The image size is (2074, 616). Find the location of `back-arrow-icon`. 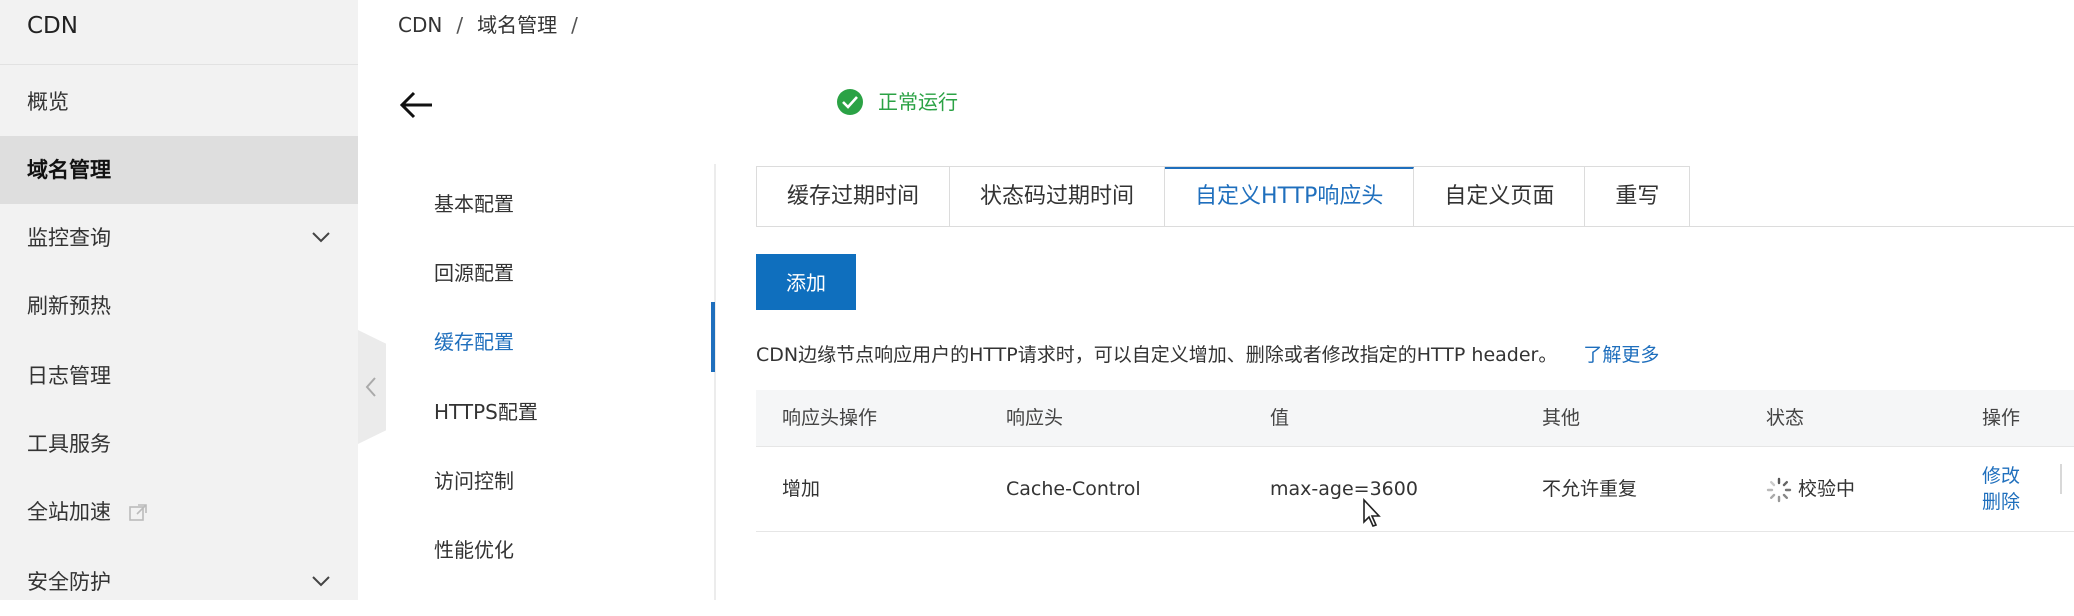

back-arrow-icon is located at coordinates (417, 105).